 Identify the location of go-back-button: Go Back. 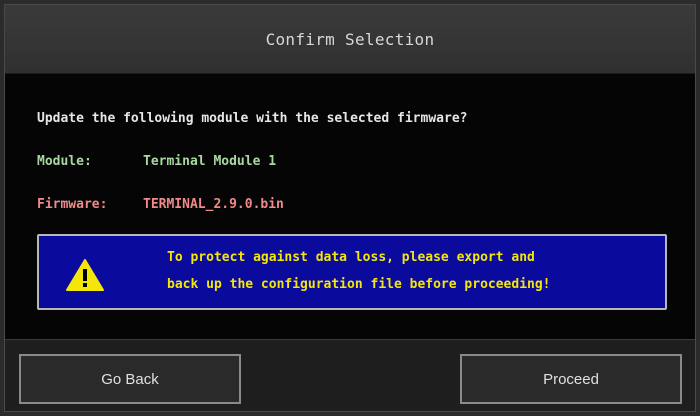
(130, 379).